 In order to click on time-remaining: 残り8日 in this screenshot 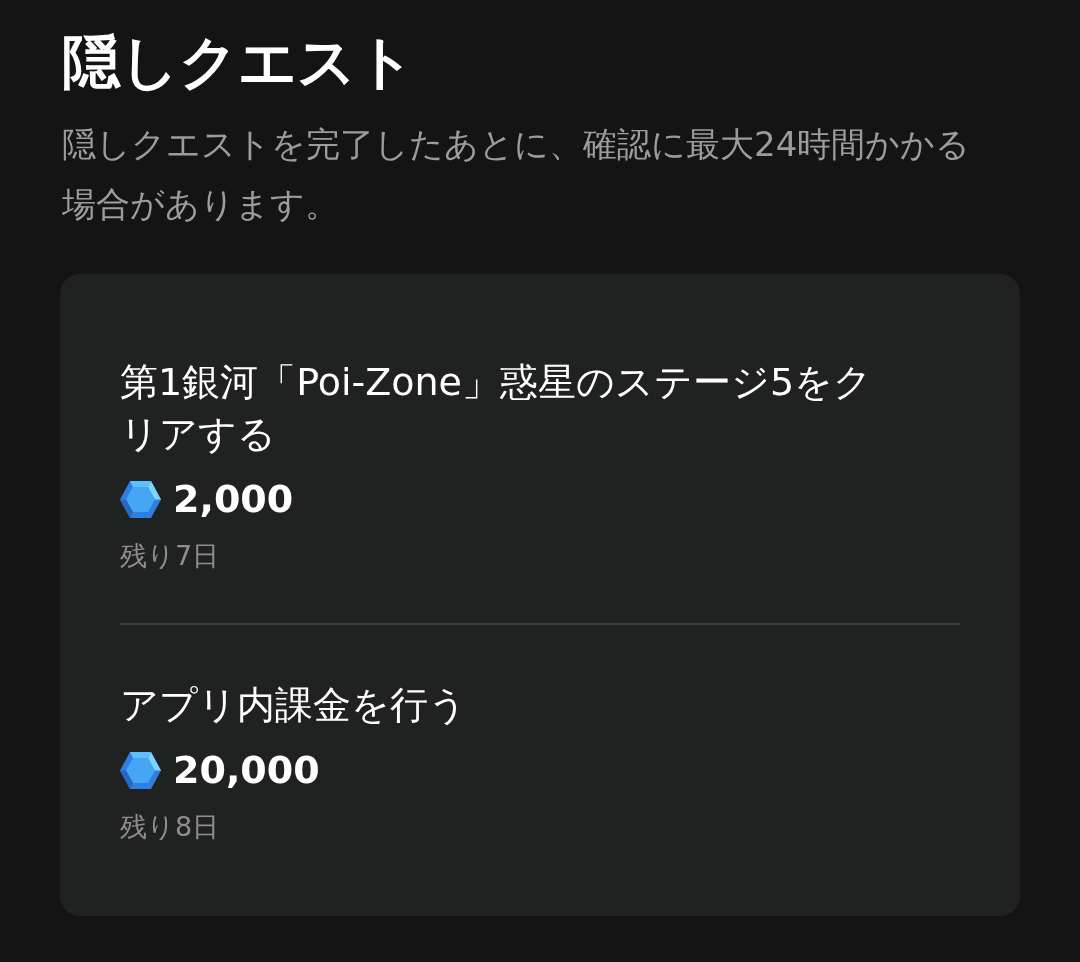, I will do `click(170, 827)`.